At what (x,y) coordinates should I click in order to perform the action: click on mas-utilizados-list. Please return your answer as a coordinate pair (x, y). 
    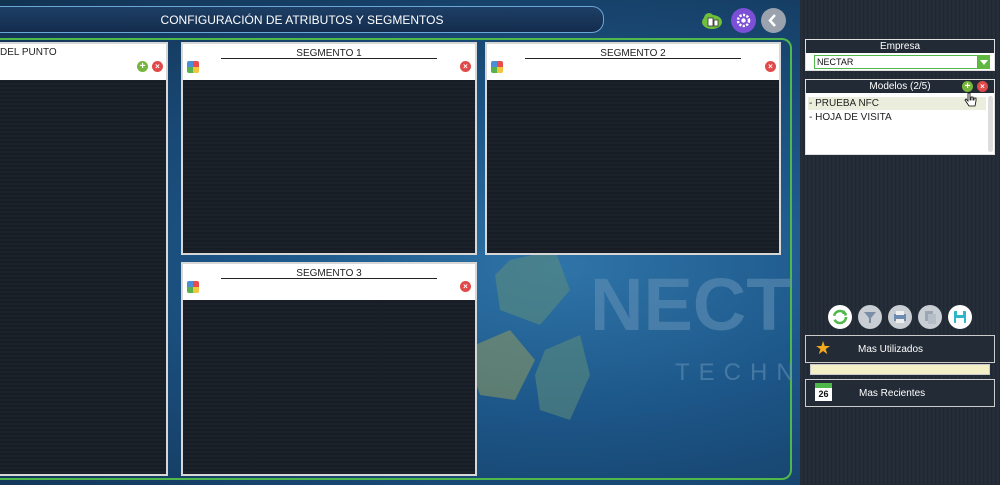
    Looking at the image, I should click on (900, 369).